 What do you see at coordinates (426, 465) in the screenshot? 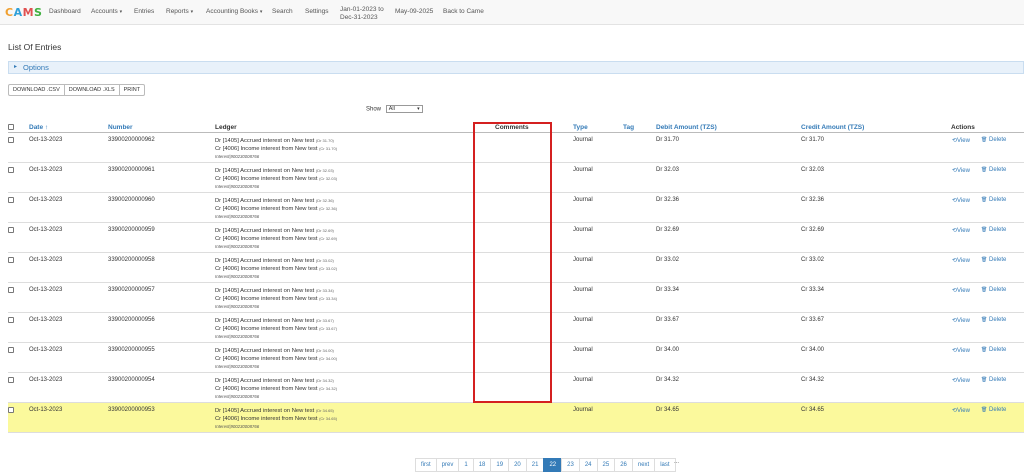
I see `page-link: first` at bounding box center [426, 465].